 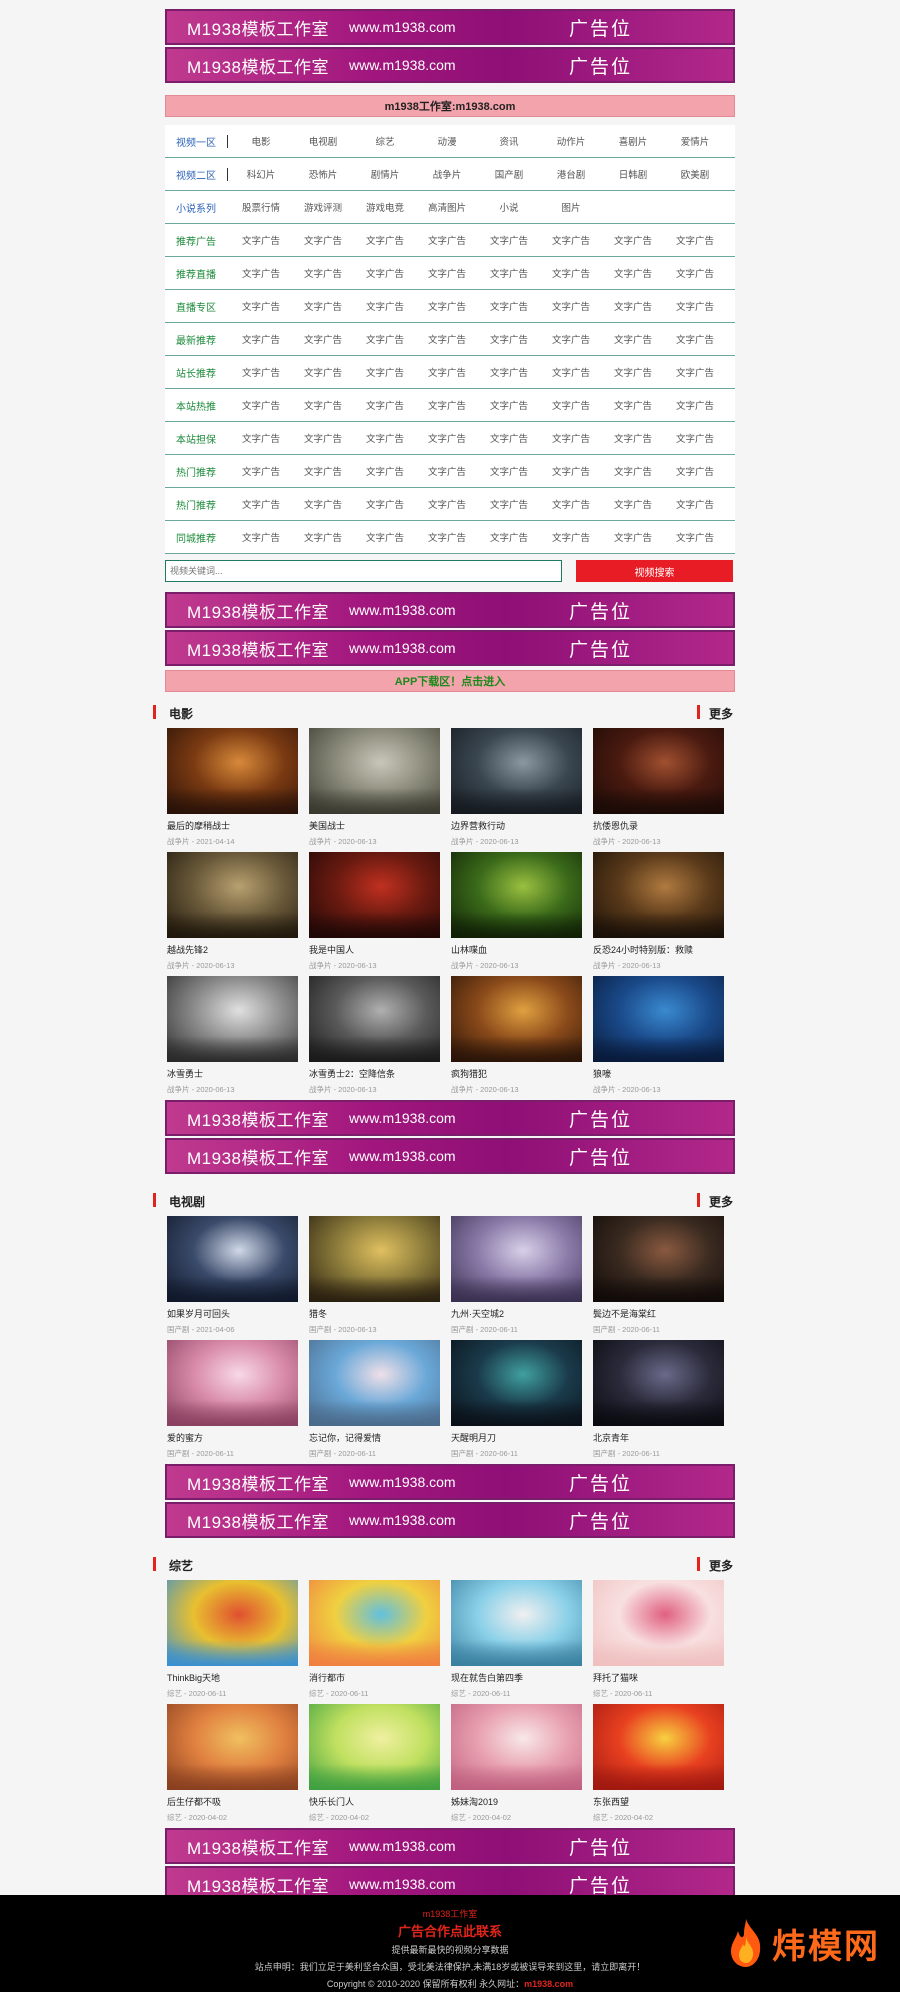 I want to click on video-card: 天醒明月刀 国产剧 - 2020-06-11, so click(x=516, y=1402).